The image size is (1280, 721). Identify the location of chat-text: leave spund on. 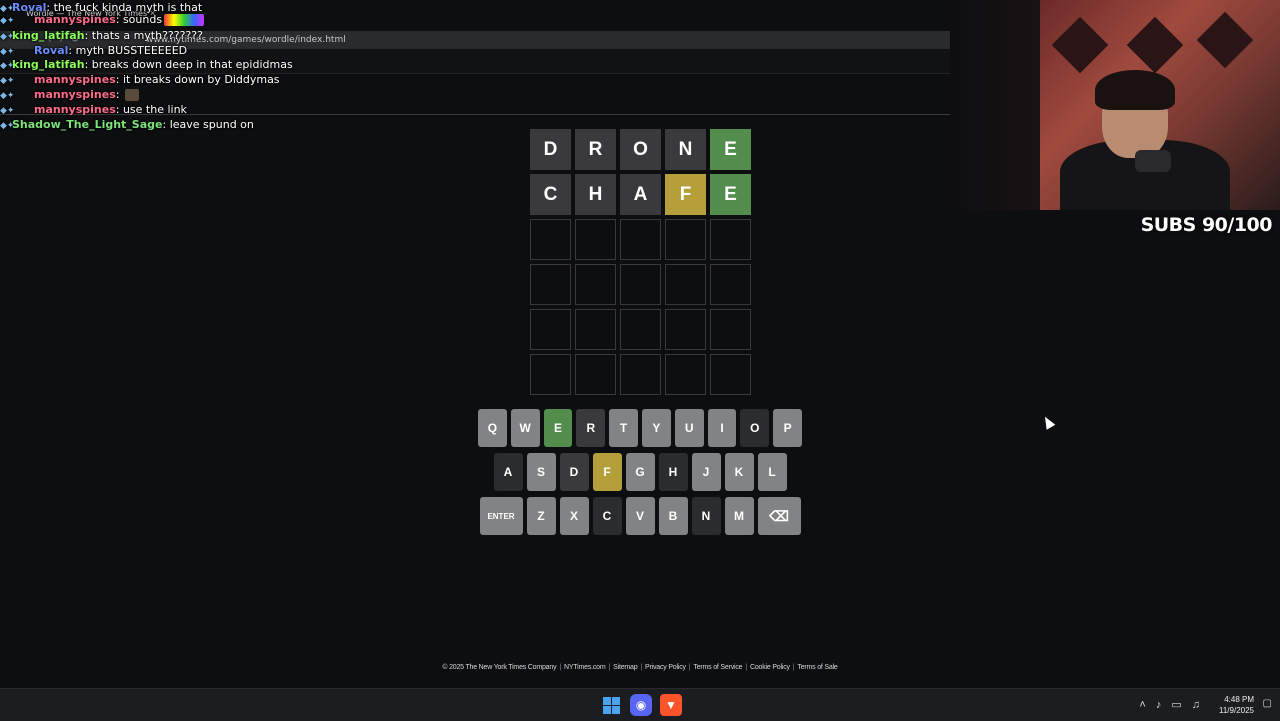
(211, 124).